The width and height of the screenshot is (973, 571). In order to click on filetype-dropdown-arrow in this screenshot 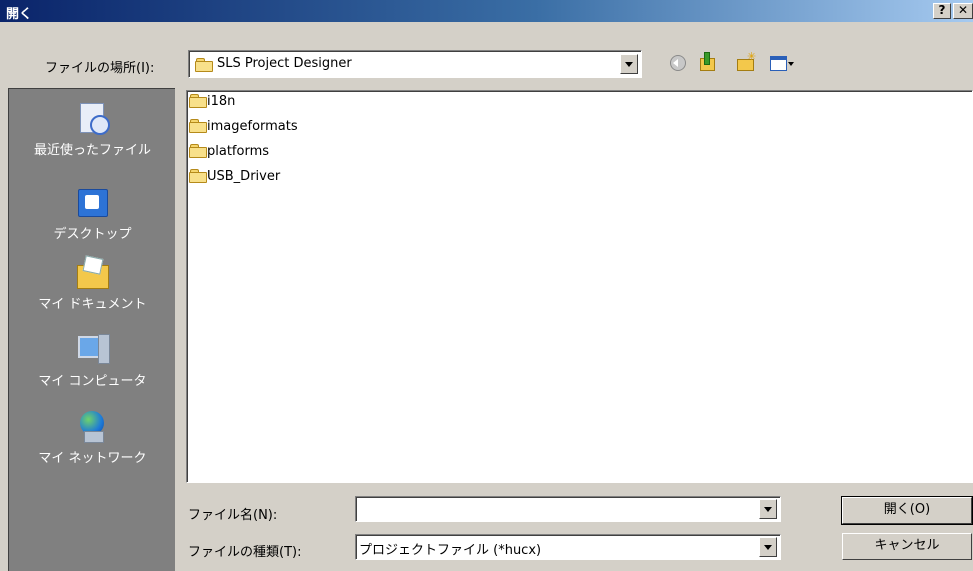, I will do `click(768, 547)`.